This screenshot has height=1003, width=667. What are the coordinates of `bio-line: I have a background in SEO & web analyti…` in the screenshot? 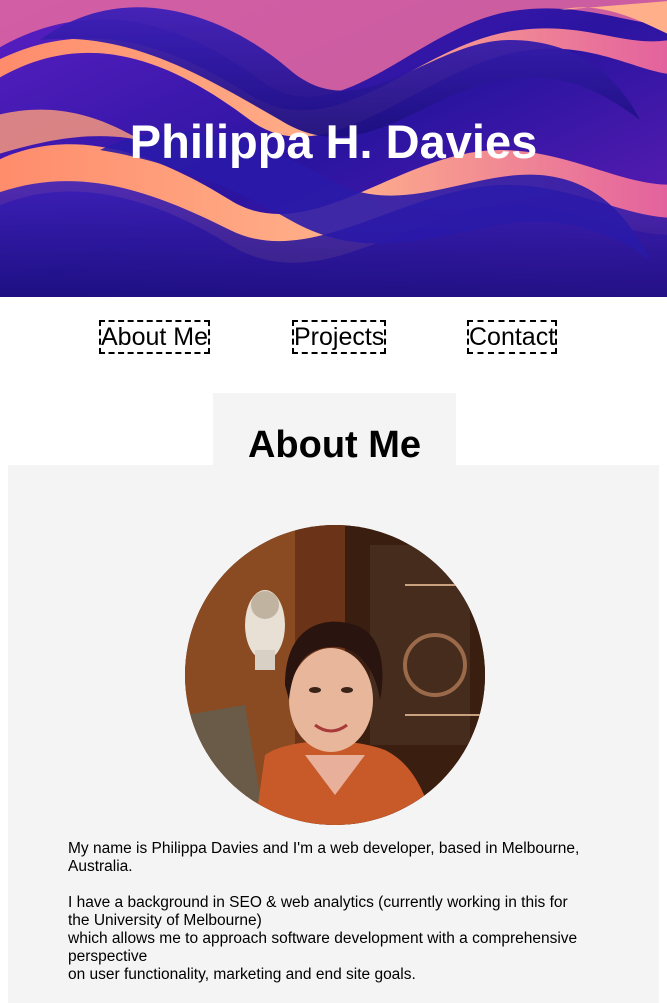 It's located at (318, 902).